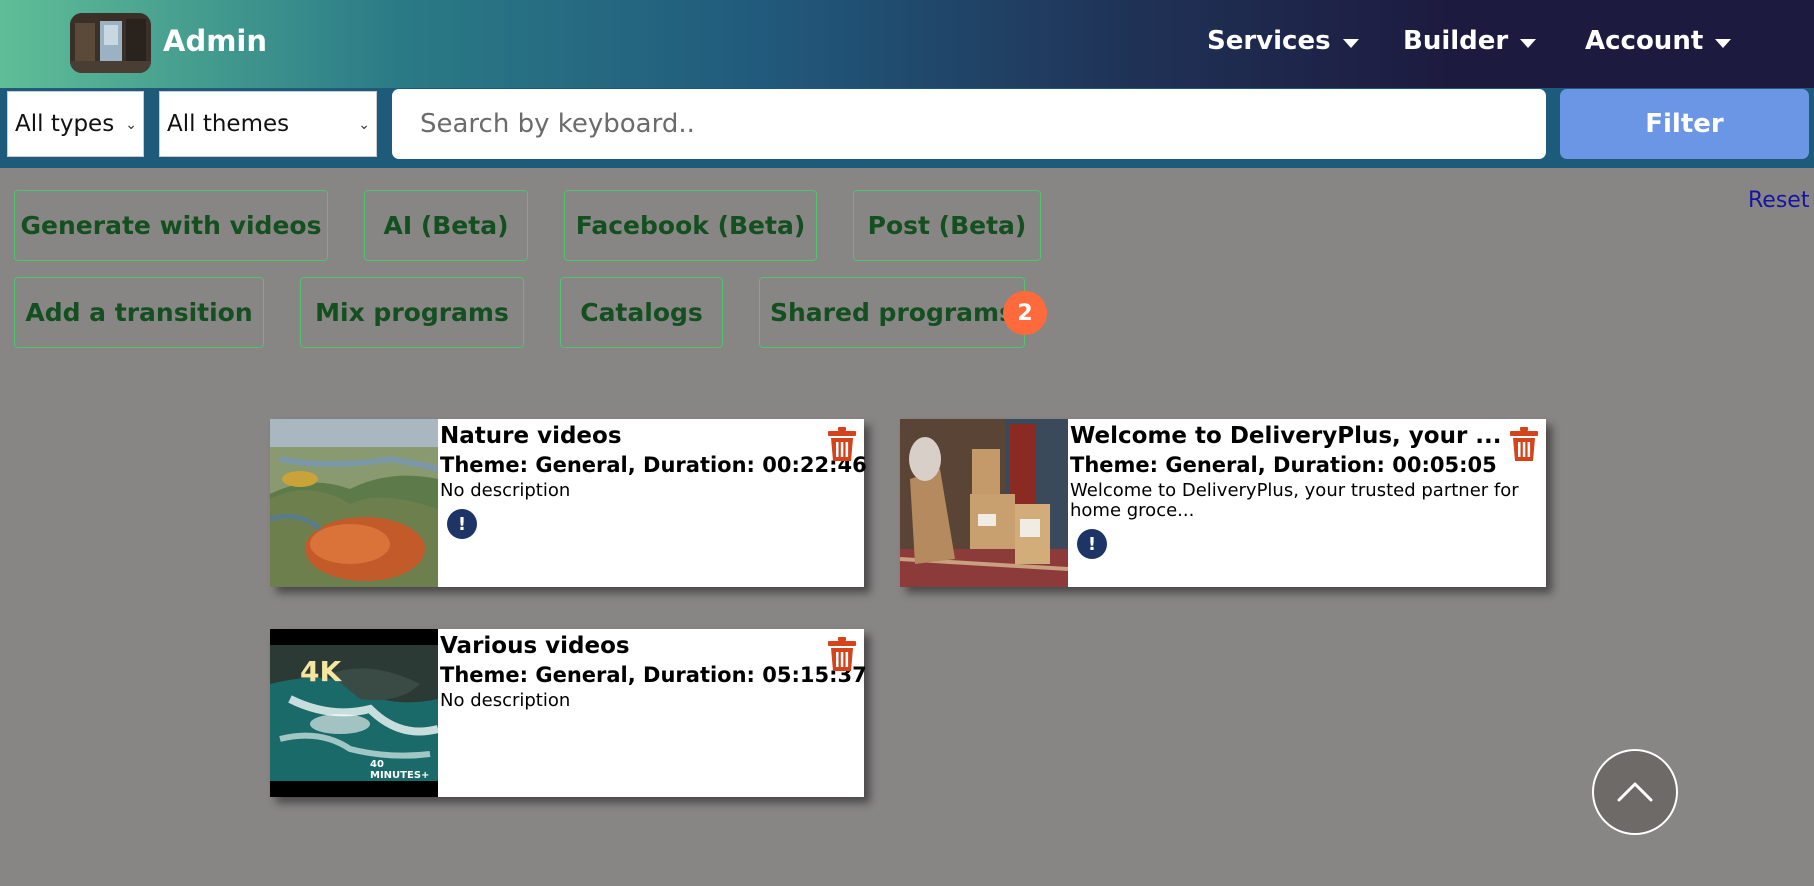 This screenshot has height=886, width=1814. Describe the element at coordinates (690, 225) in the screenshot. I see `facebook-beta-button: Facebook (Beta)` at that location.